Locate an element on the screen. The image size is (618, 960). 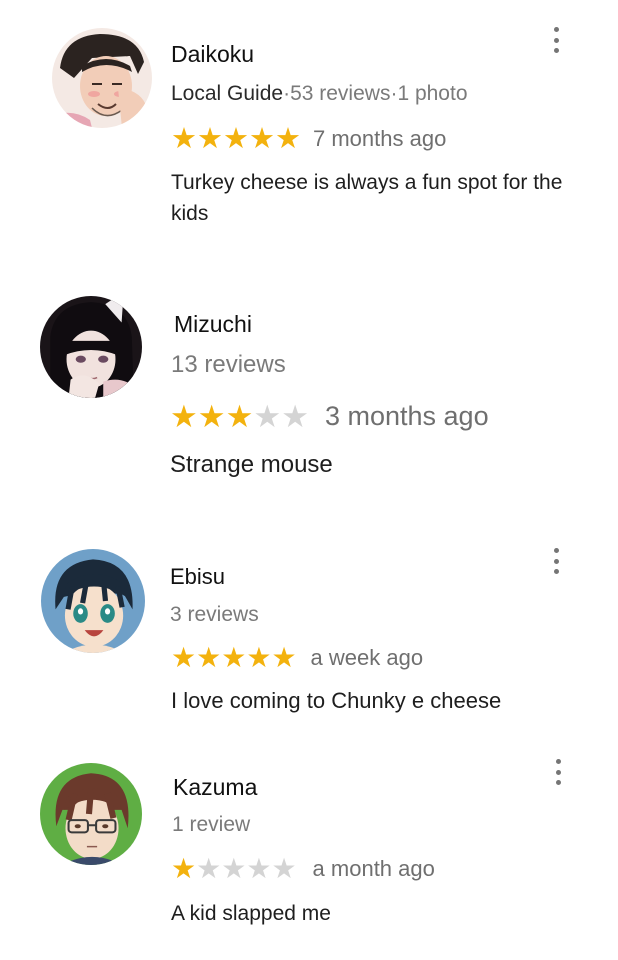
reviewer-meta: 1 review is located at coordinates (211, 825).